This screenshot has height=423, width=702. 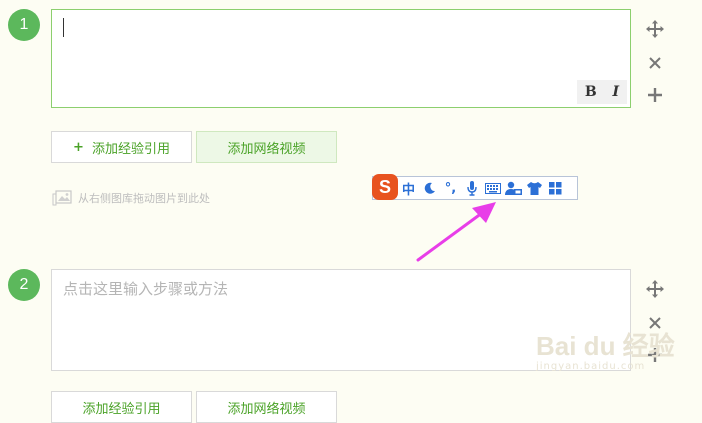 What do you see at coordinates (78, 147) in the screenshot?
I see `plus-icon: +` at bounding box center [78, 147].